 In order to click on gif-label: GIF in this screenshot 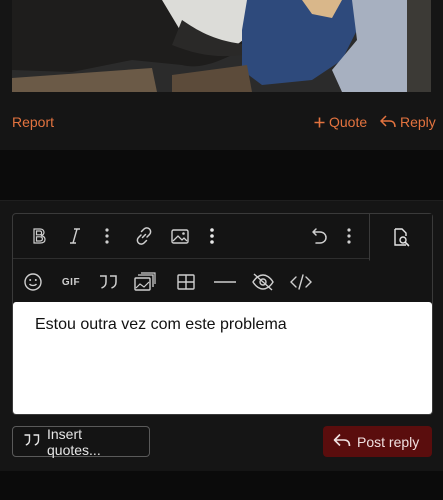, I will do `click(71, 282)`.